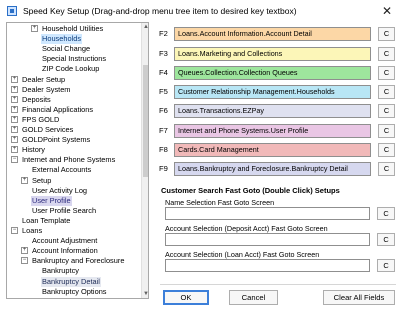 Image resolution: width=402 pixels, height=311 pixels. Describe the element at coordinates (60, 190) in the screenshot. I see `tree-item-label: User Activity Log` at that location.